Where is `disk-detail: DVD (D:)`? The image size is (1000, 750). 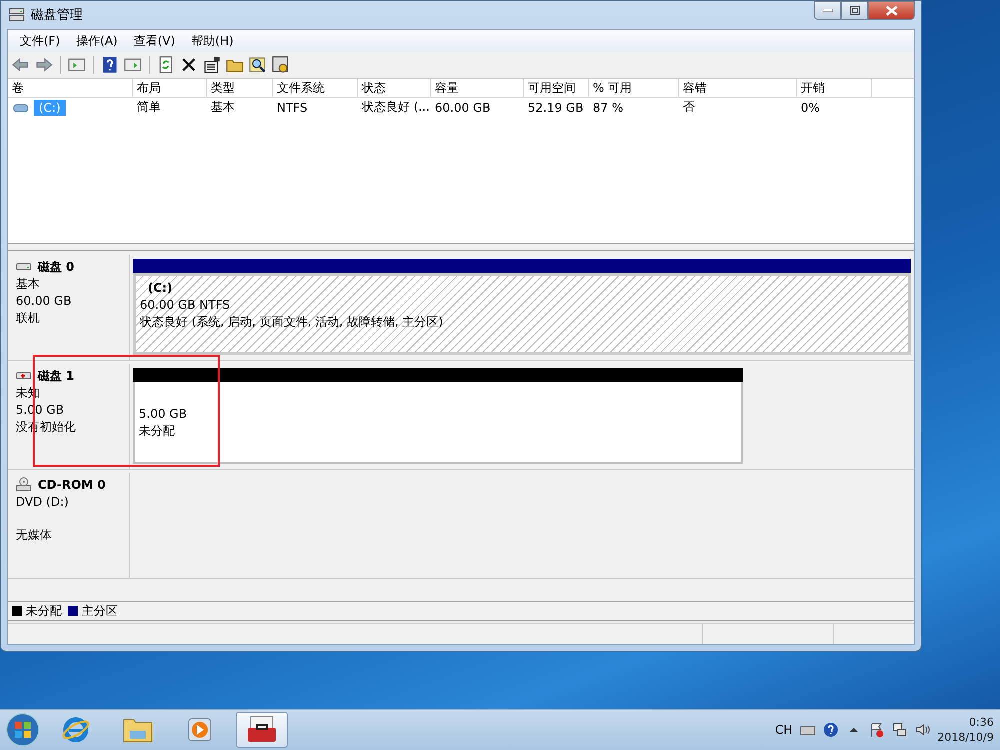 disk-detail: DVD (D:) is located at coordinates (43, 502).